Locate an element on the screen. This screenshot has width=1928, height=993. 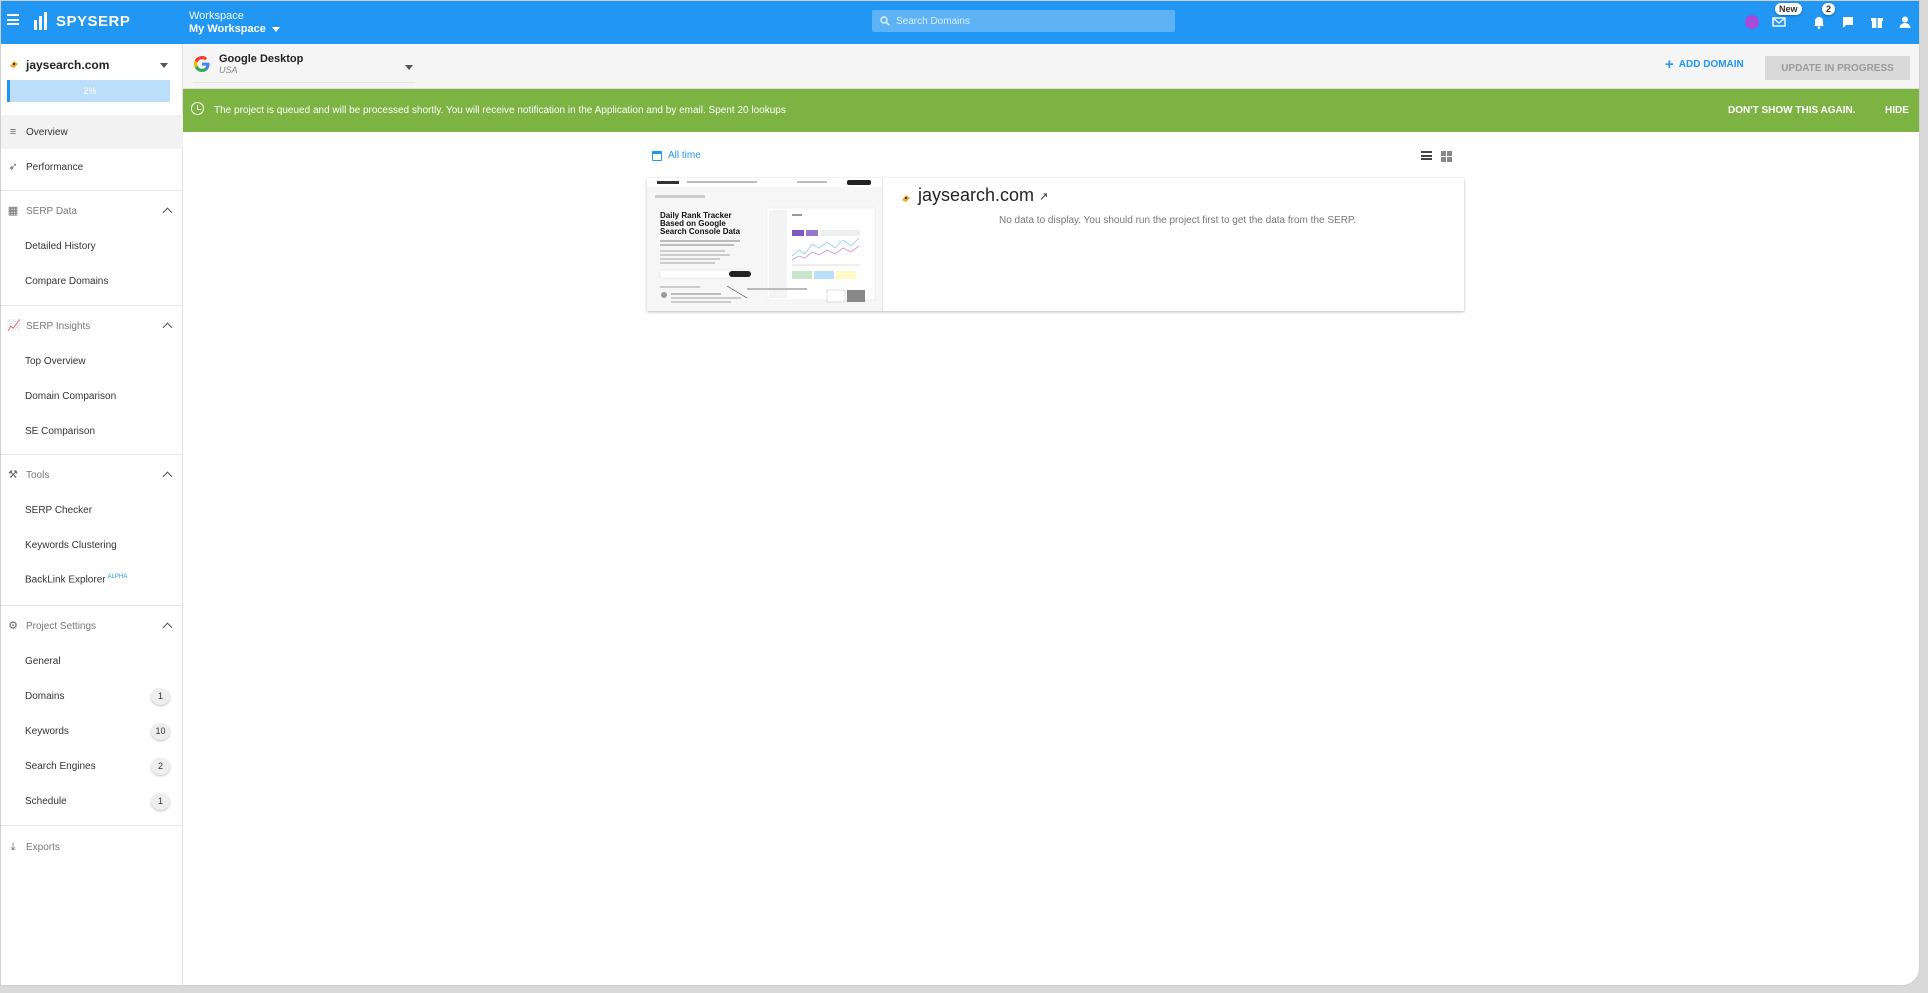
calendar-icon is located at coordinates (657, 155).